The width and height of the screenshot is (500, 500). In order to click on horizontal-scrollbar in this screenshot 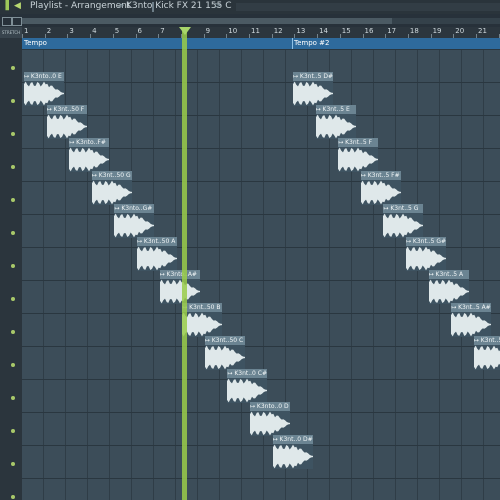, I will do `click(261, 21)`.